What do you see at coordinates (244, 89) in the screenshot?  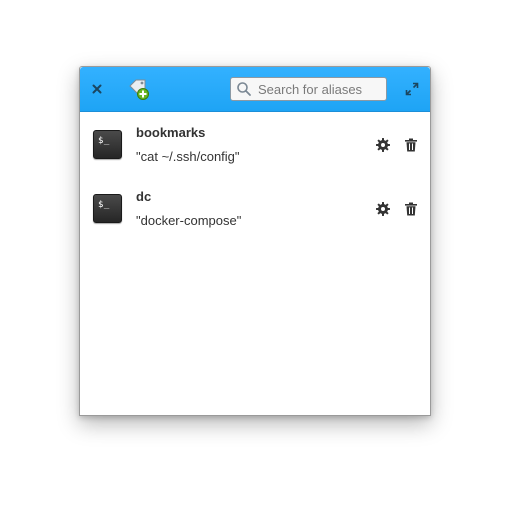 I see `search-icon` at bounding box center [244, 89].